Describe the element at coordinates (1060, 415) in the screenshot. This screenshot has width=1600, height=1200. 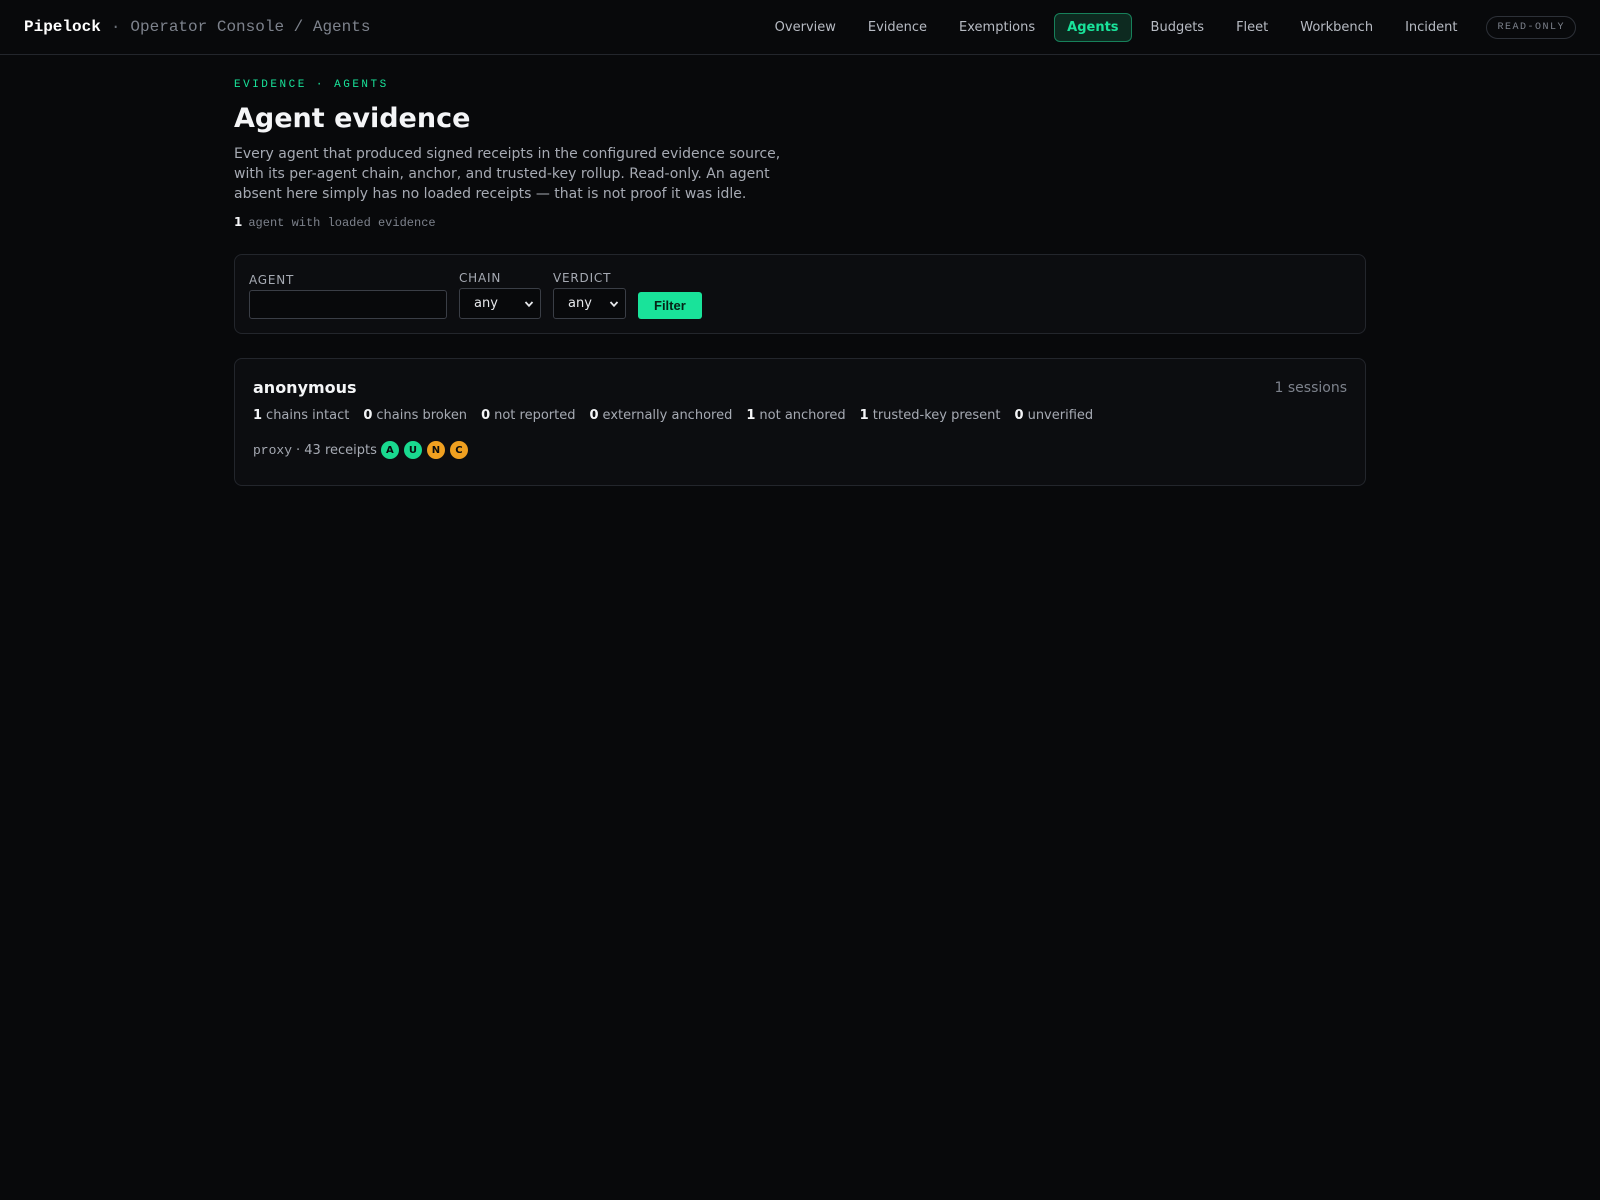
I see `stat-label: unverified` at that location.